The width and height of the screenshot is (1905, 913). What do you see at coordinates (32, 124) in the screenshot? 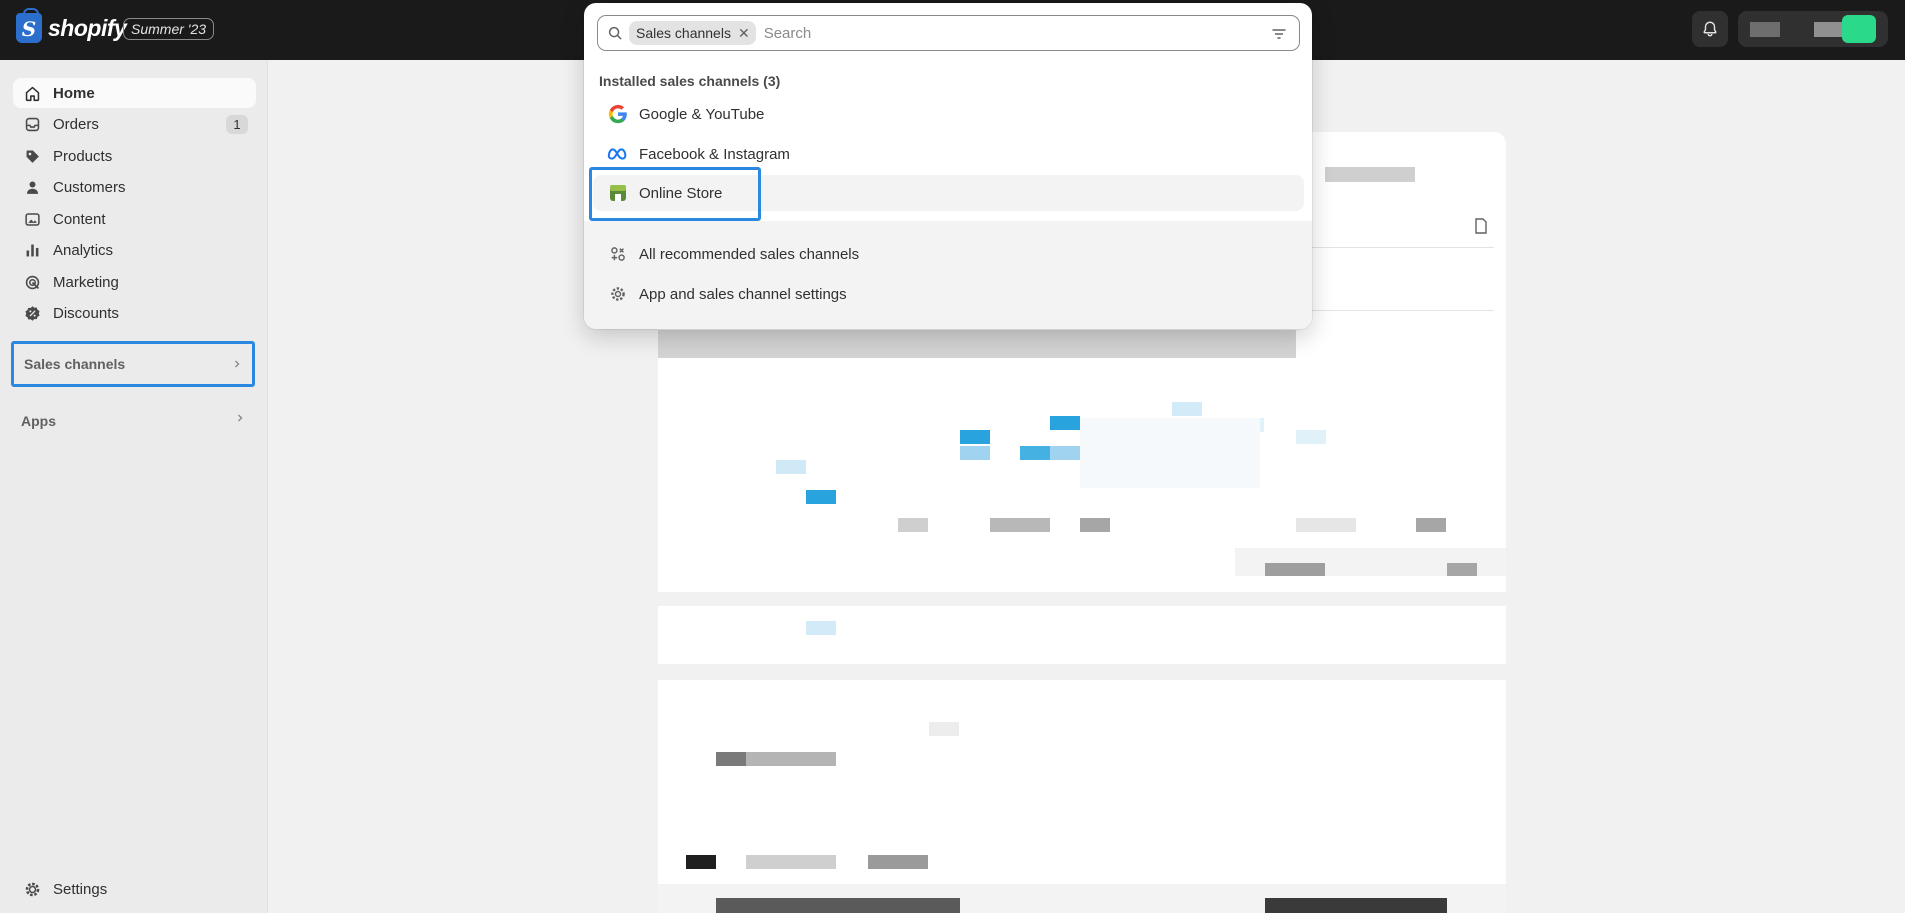
I see `orders-icon` at bounding box center [32, 124].